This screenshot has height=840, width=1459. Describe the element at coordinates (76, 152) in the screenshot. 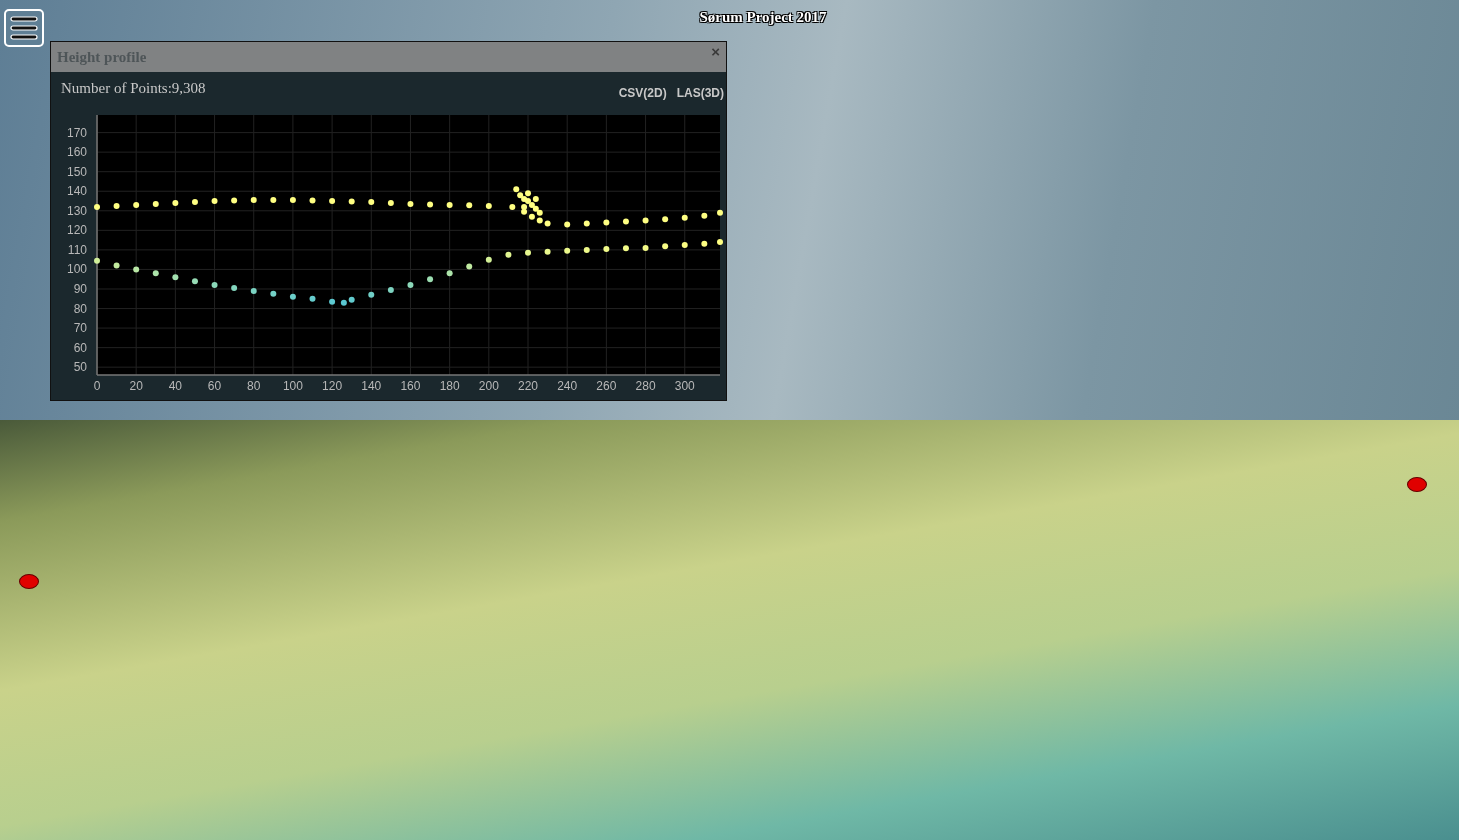

I see `y-tick-label: 160` at that location.